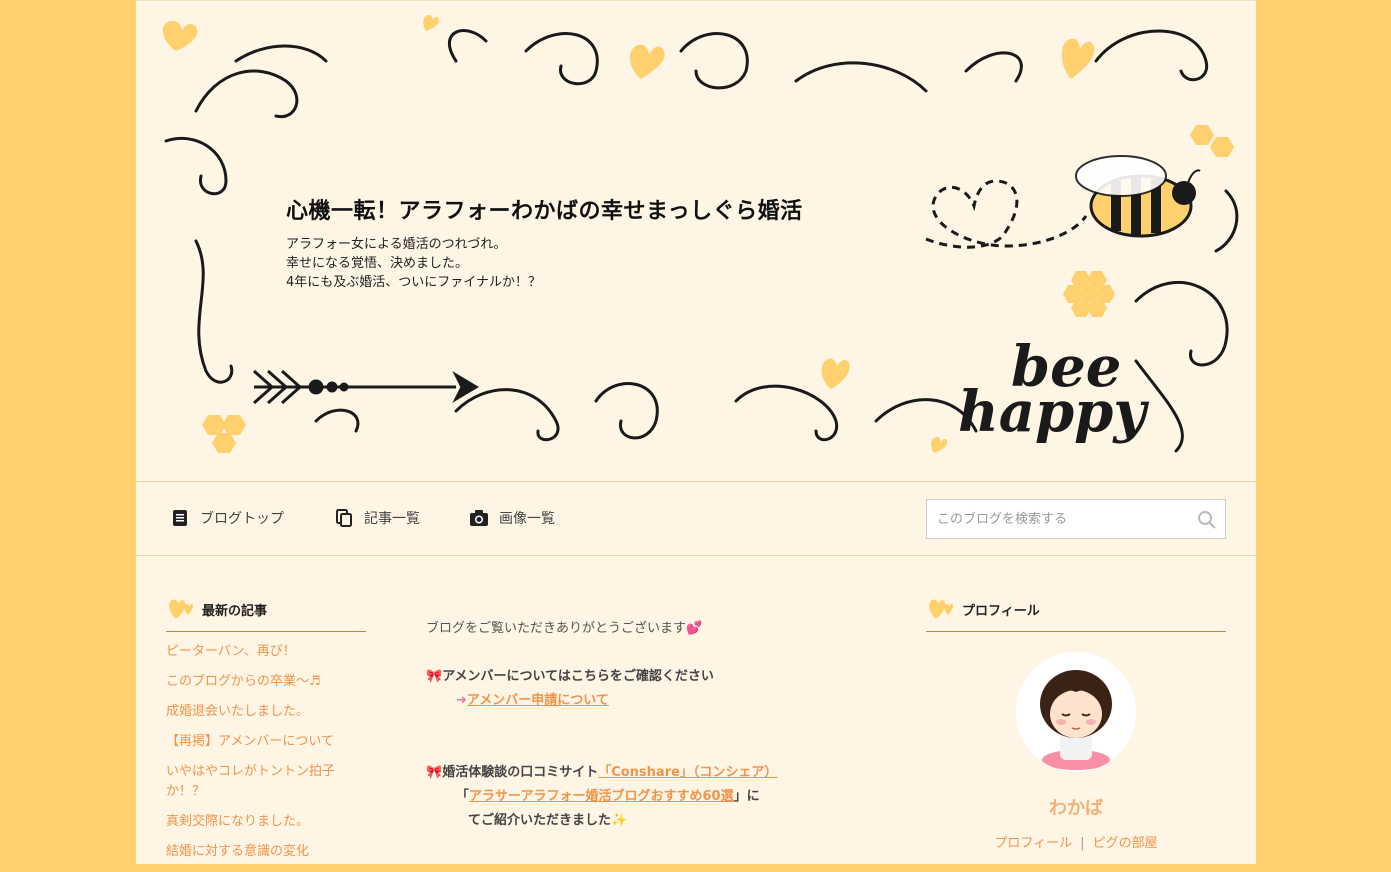  I want to click on nav-item-image-list: 画像一覧, so click(512, 518).